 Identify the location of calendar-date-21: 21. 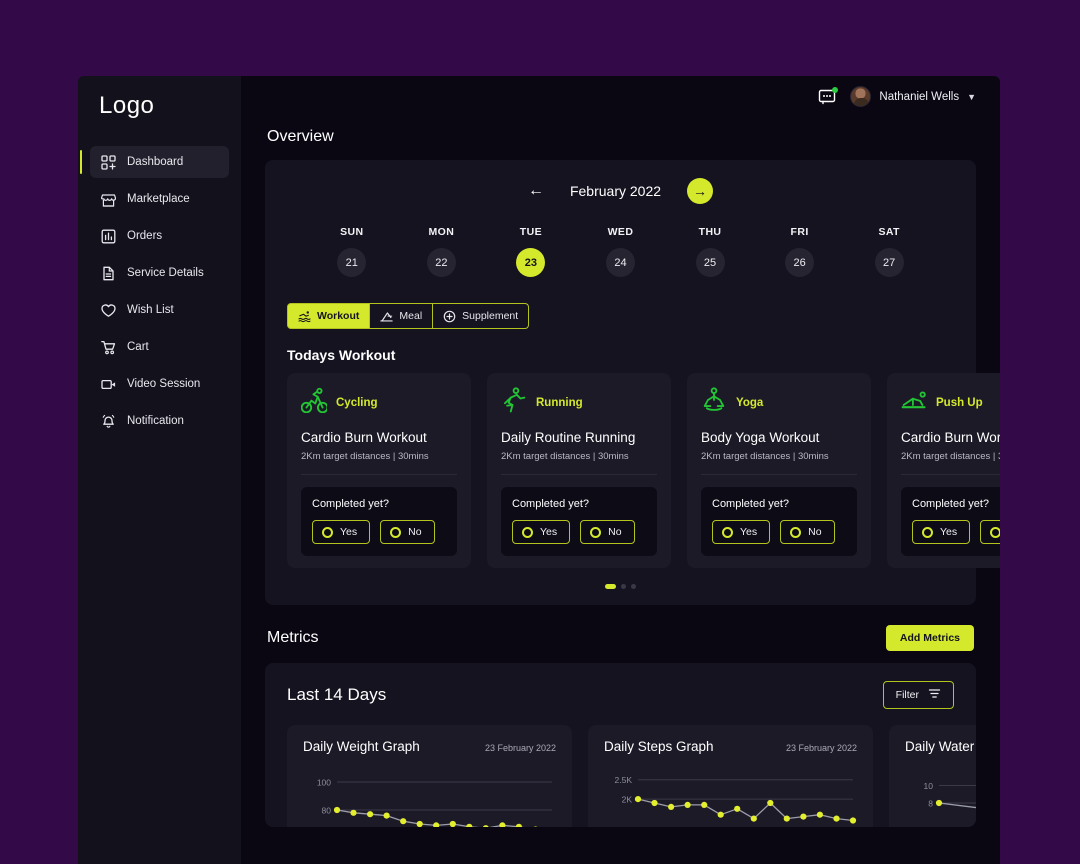
(352, 262).